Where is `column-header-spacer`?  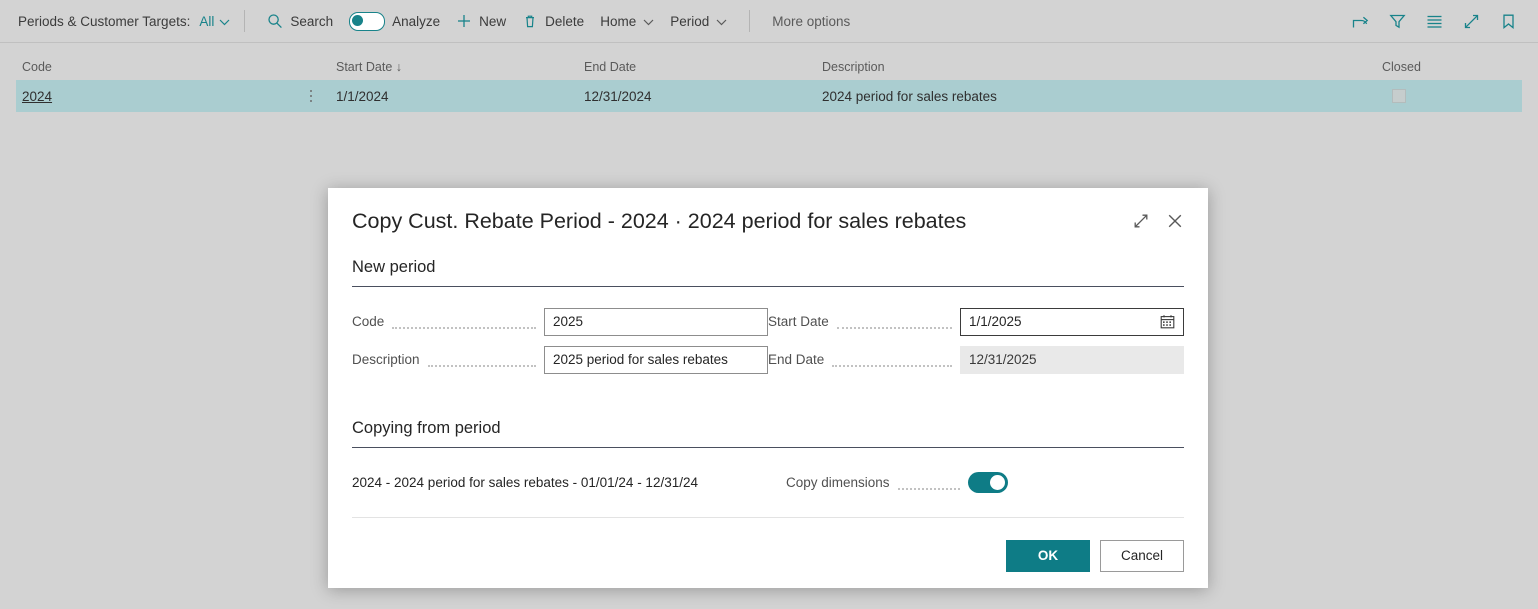 column-header-spacer is located at coordinates (311, 77).